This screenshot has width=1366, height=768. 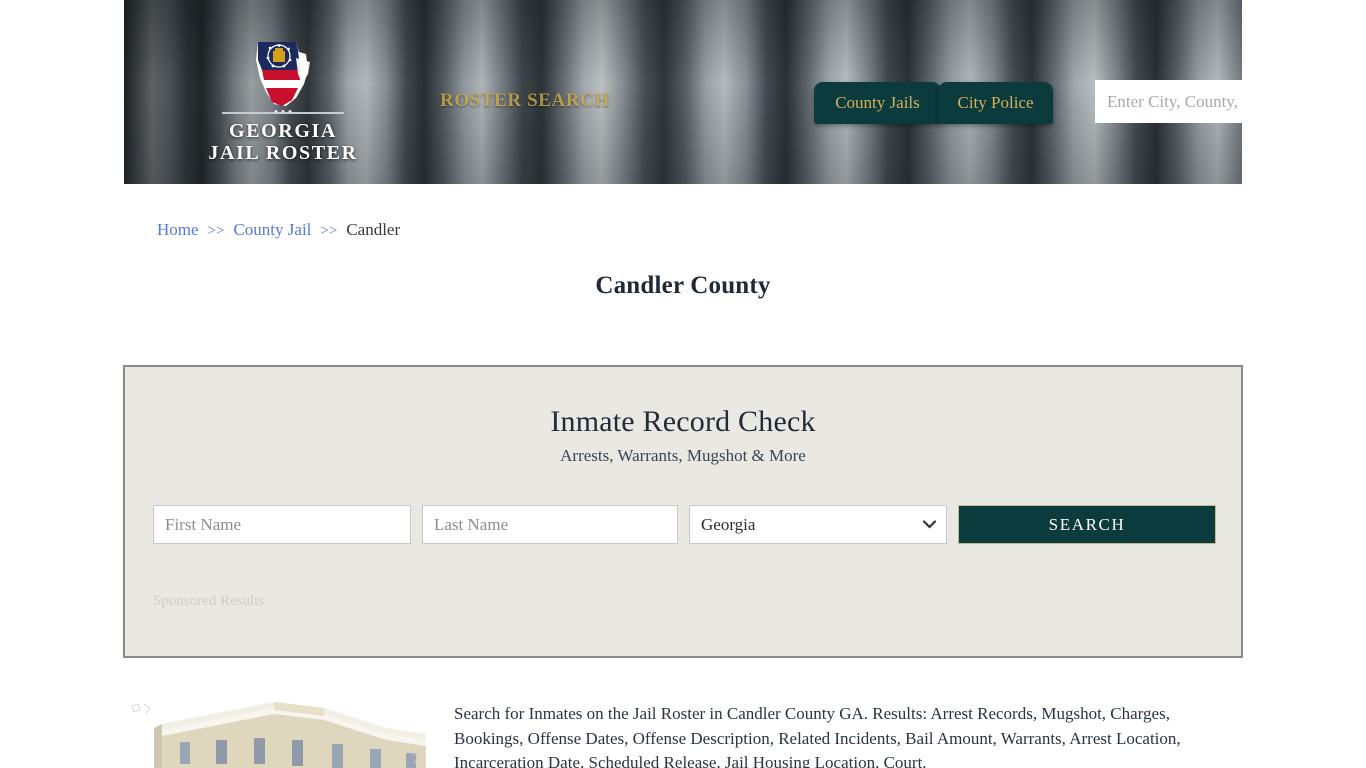 What do you see at coordinates (683, 421) in the screenshot?
I see `panel-title: Inmate Record Check` at bounding box center [683, 421].